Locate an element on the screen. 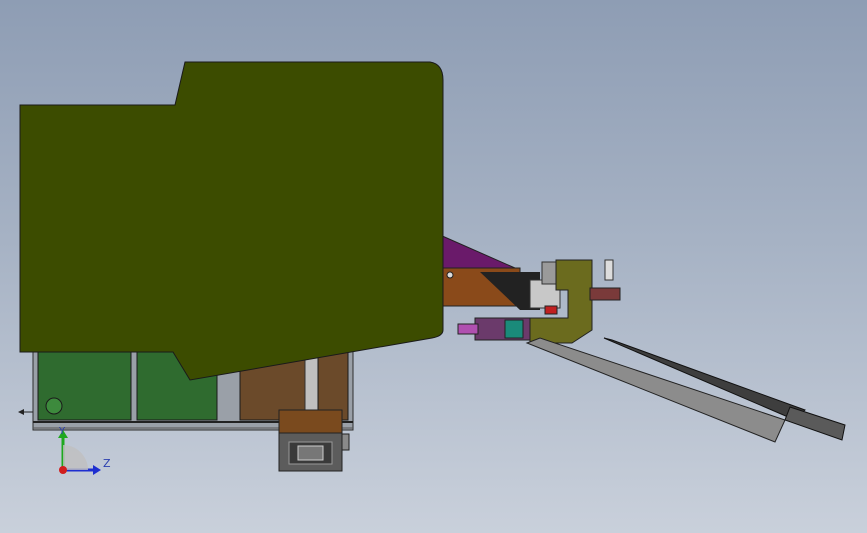  right-mechanism is located at coordinates (530, 289).